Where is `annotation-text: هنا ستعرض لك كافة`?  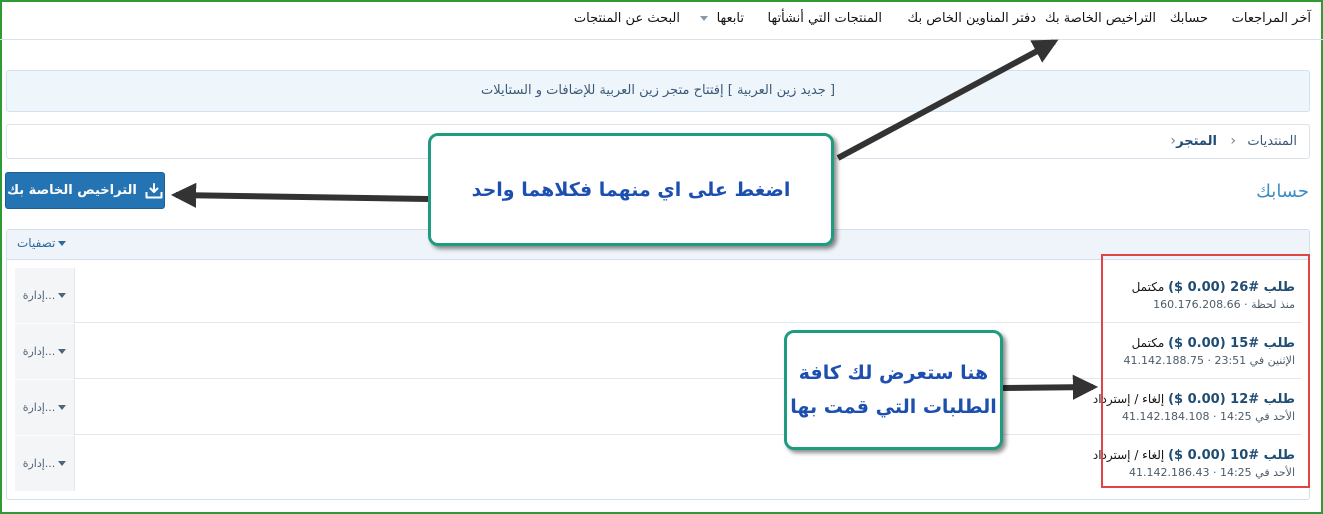 annotation-text: هنا ستعرض لك كافة is located at coordinates (893, 373).